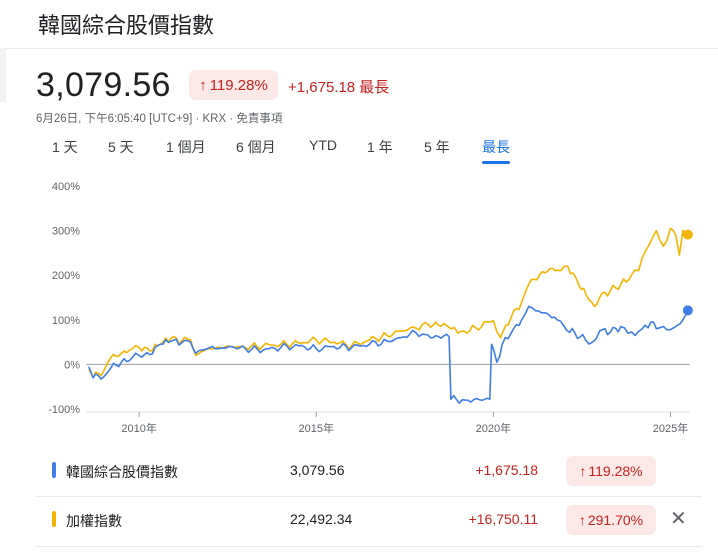  Describe the element at coordinates (687, 234) in the screenshot. I see `taiex-end-point` at that location.